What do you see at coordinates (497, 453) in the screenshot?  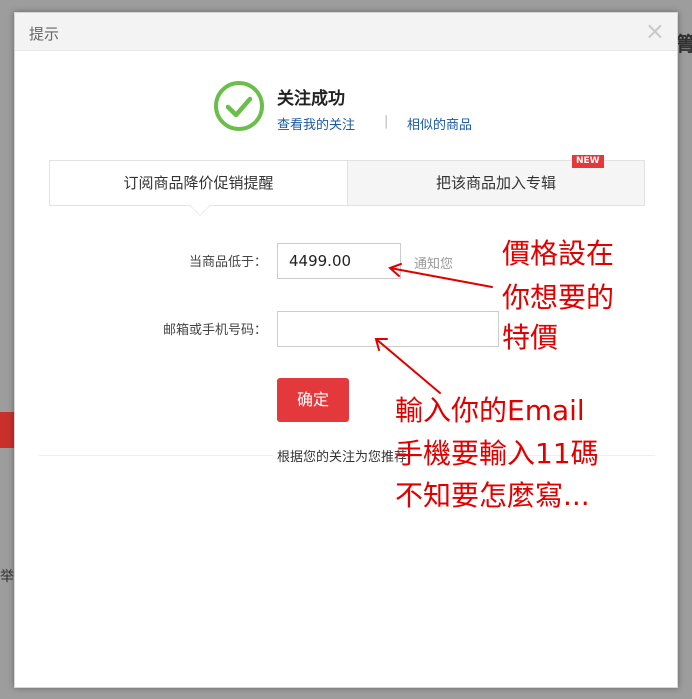 I see `annotation-email-line: 手機要輸入11碼` at bounding box center [497, 453].